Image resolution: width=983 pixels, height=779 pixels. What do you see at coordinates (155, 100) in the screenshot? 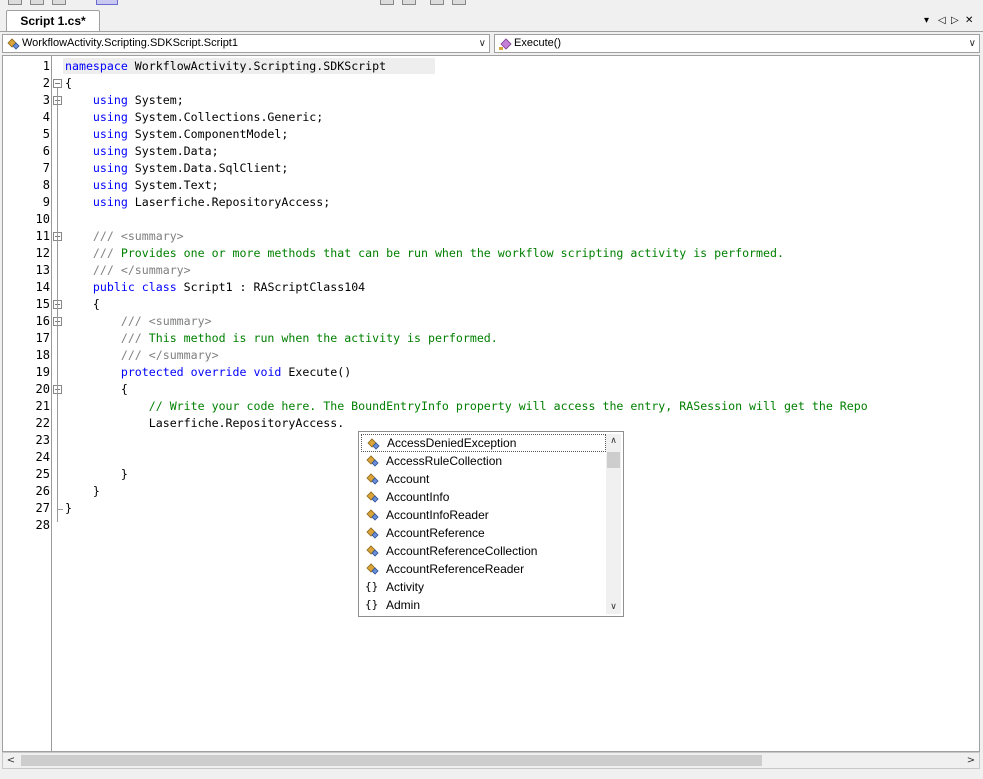
I see `code-text: System;` at bounding box center [155, 100].